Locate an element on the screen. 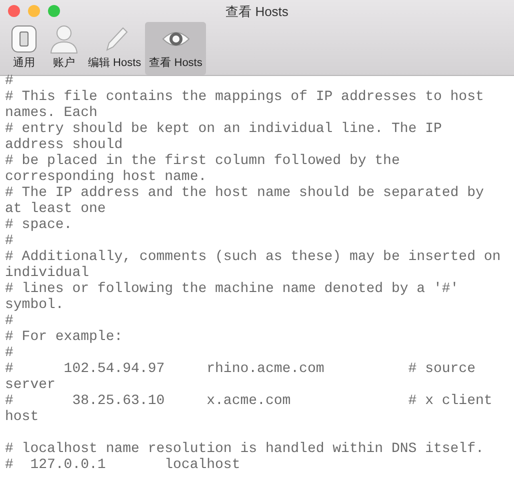  toolbar-tab: 查看 Hosts is located at coordinates (175, 48).